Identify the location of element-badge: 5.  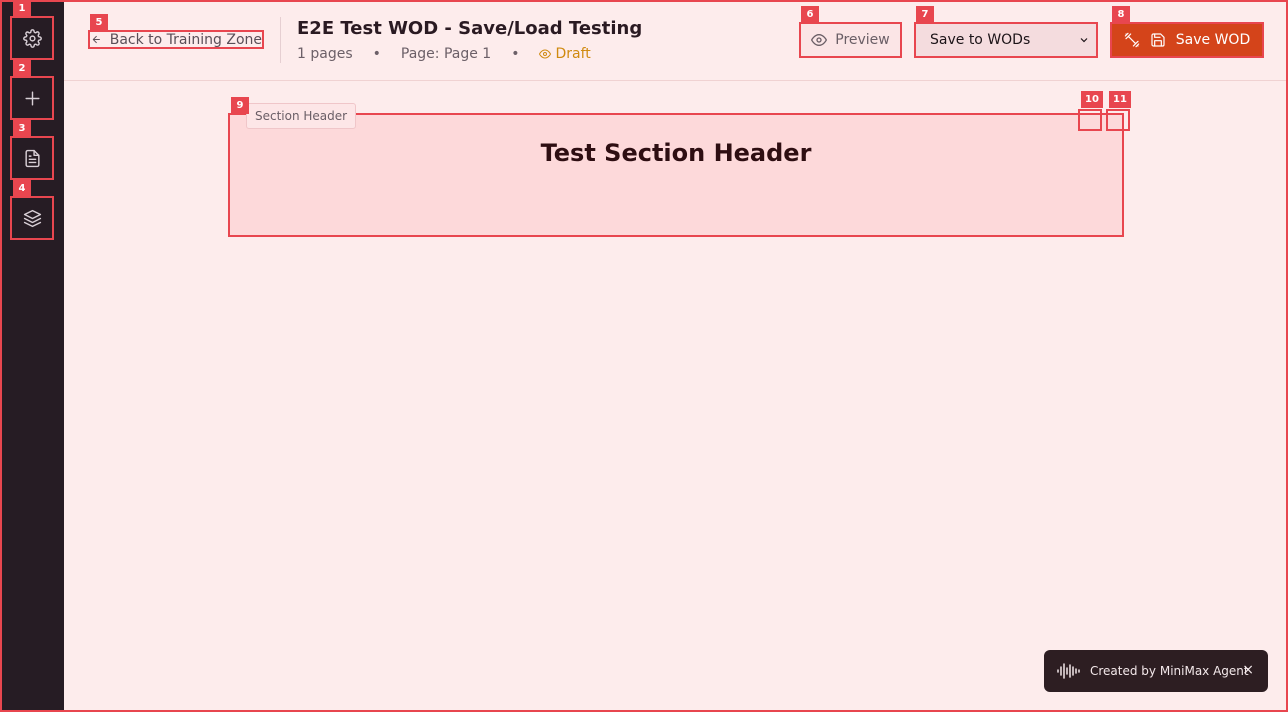
(99, 22).